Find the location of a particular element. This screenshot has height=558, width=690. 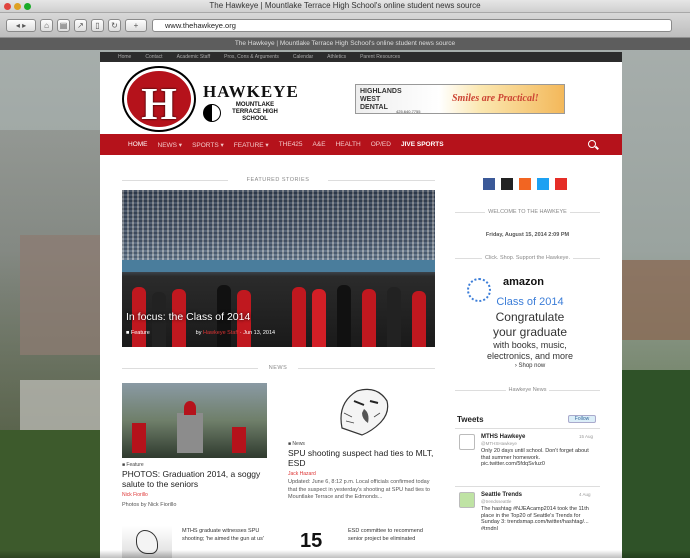

nav-ae: A&E is located at coordinates (319, 144).